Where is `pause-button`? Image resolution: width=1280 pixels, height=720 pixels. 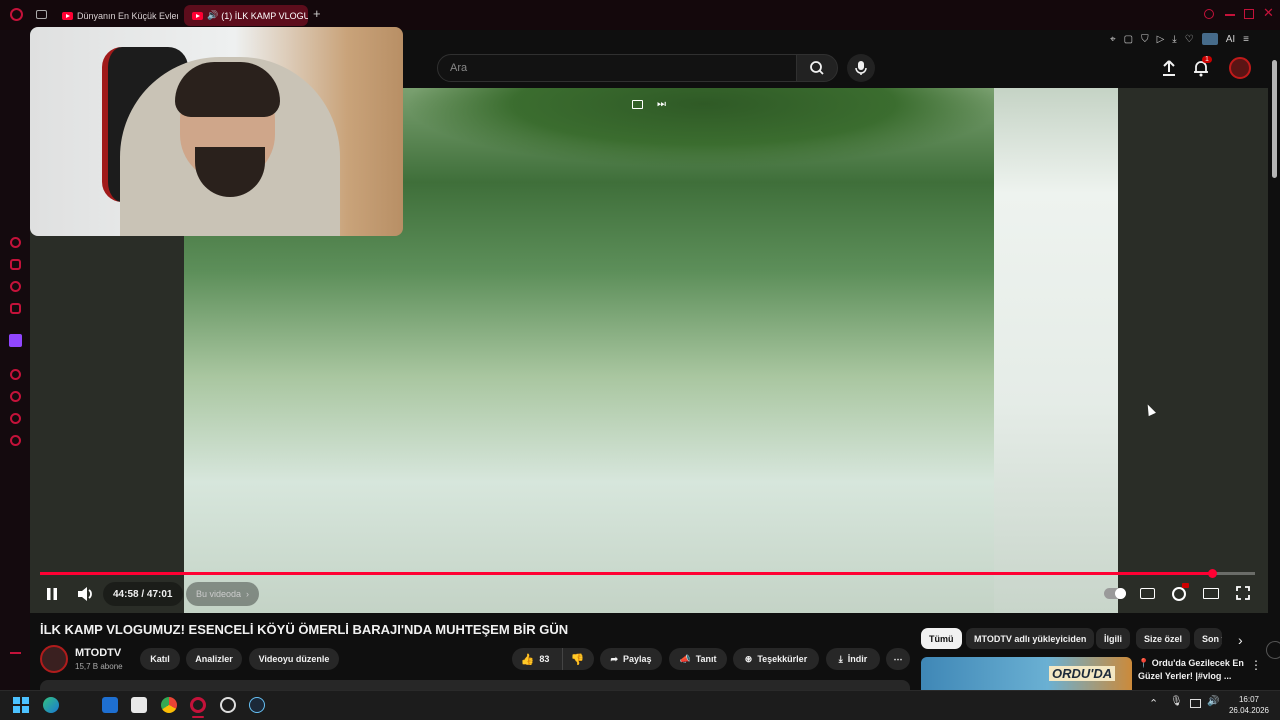 pause-button is located at coordinates (52, 594).